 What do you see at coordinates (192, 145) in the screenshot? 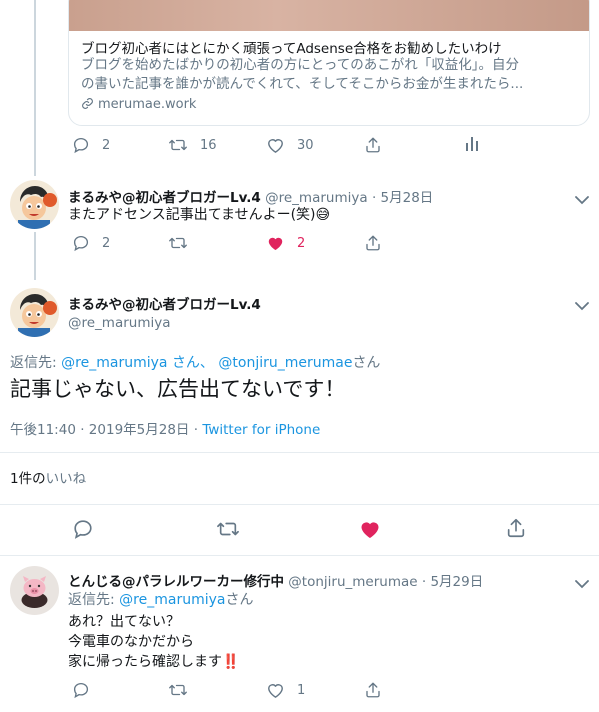
I see `retweet-button: 16` at bounding box center [192, 145].